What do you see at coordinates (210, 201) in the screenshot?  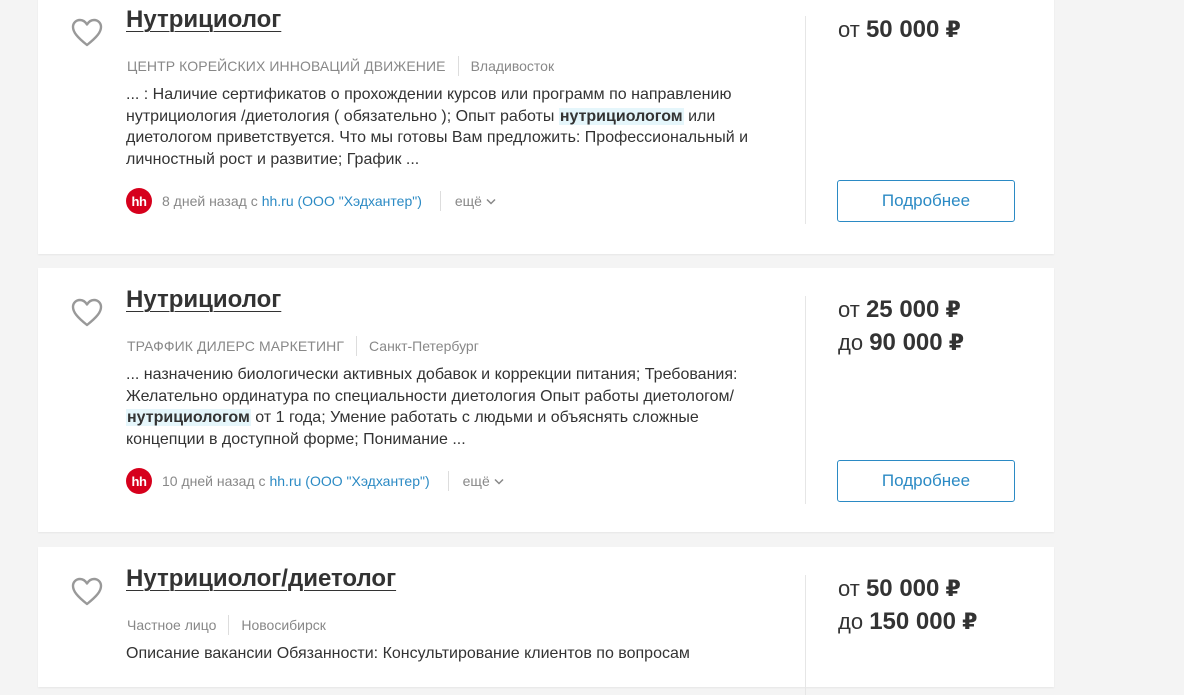 I see `posted-time: 8 дней назад с` at bounding box center [210, 201].